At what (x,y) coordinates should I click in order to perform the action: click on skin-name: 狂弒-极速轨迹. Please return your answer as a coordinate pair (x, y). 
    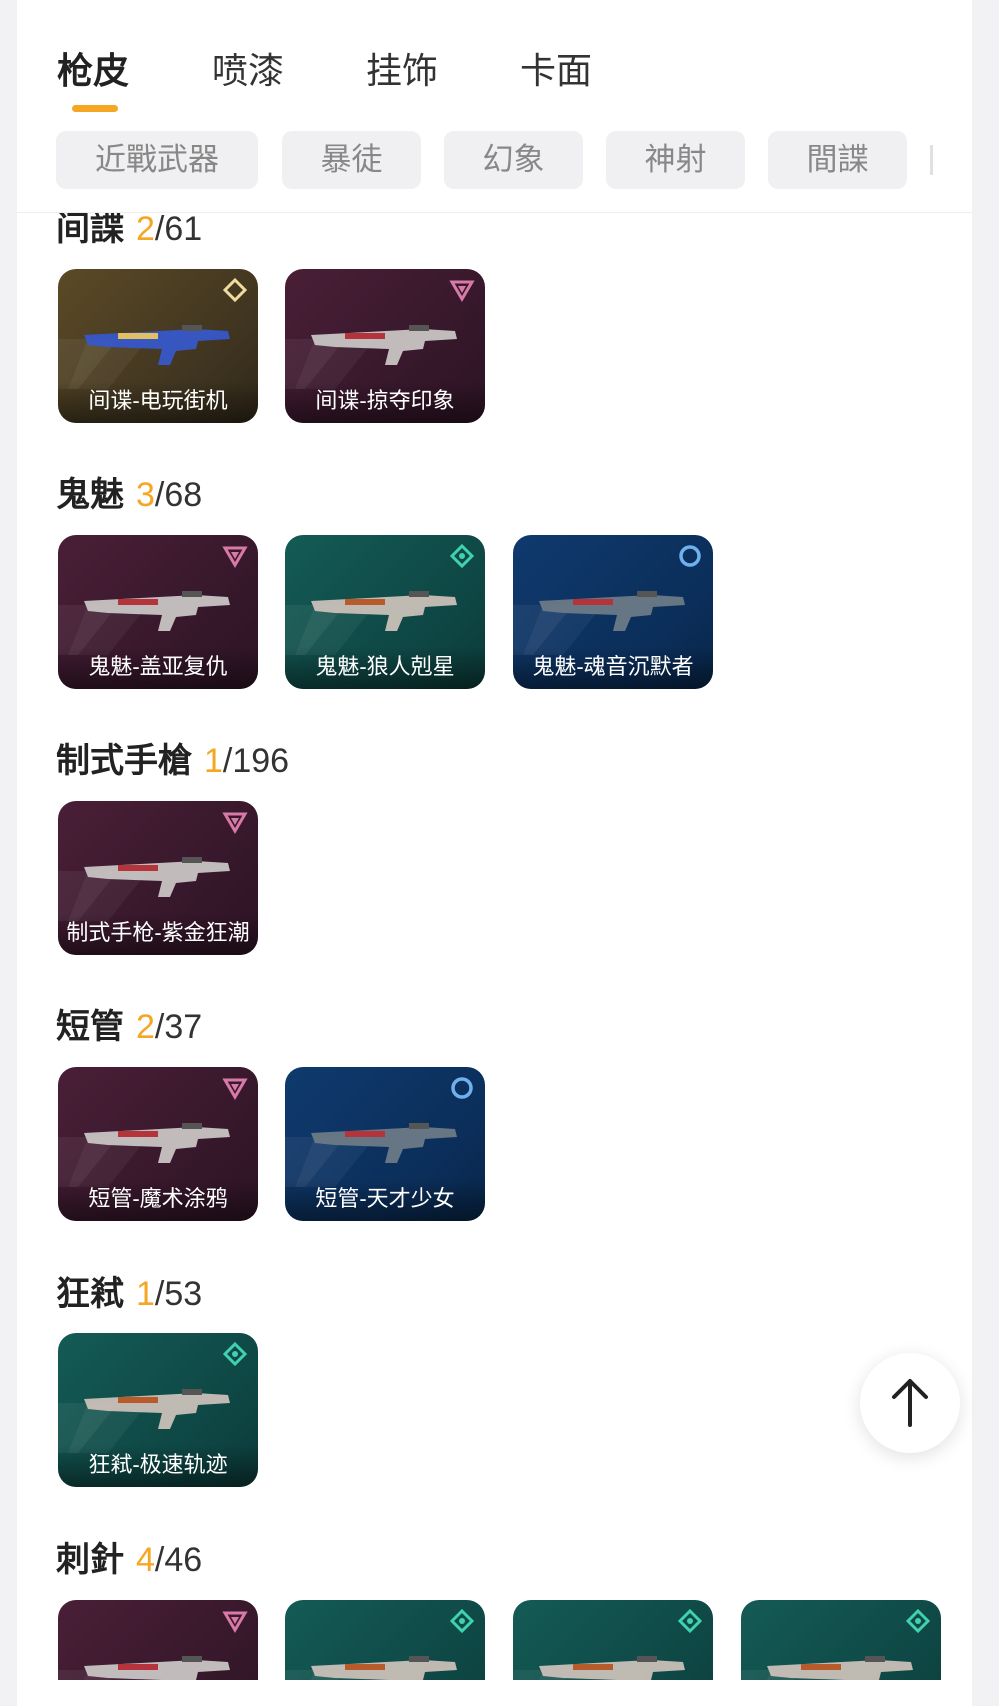
    Looking at the image, I should click on (158, 1466).